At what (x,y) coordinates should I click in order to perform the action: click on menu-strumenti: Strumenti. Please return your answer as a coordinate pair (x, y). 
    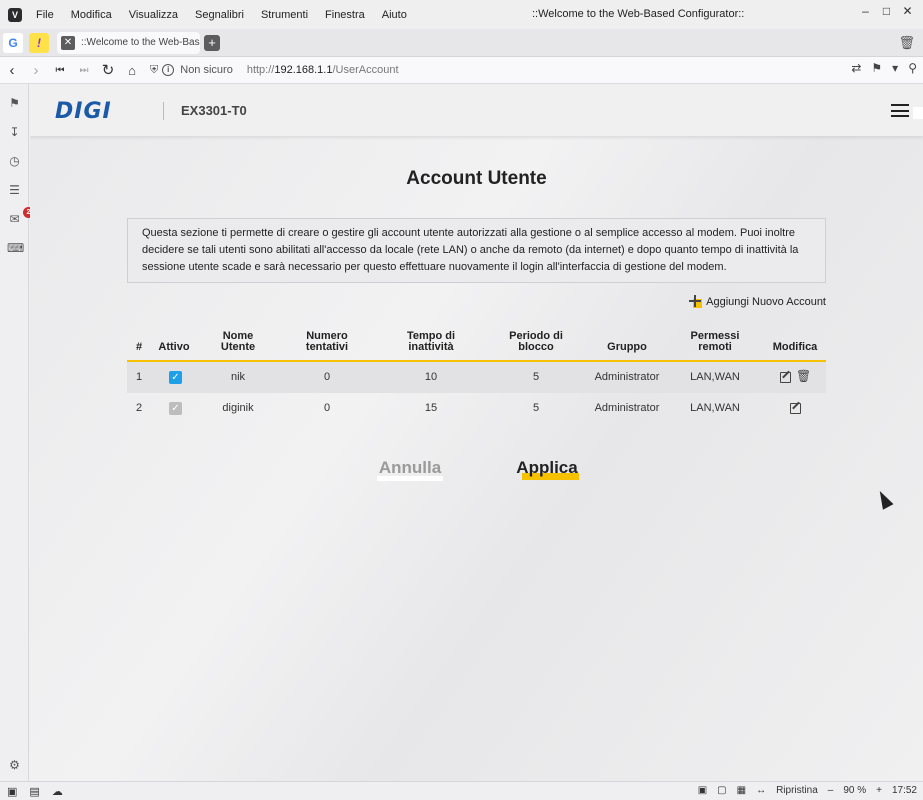
    Looking at the image, I should click on (284, 15).